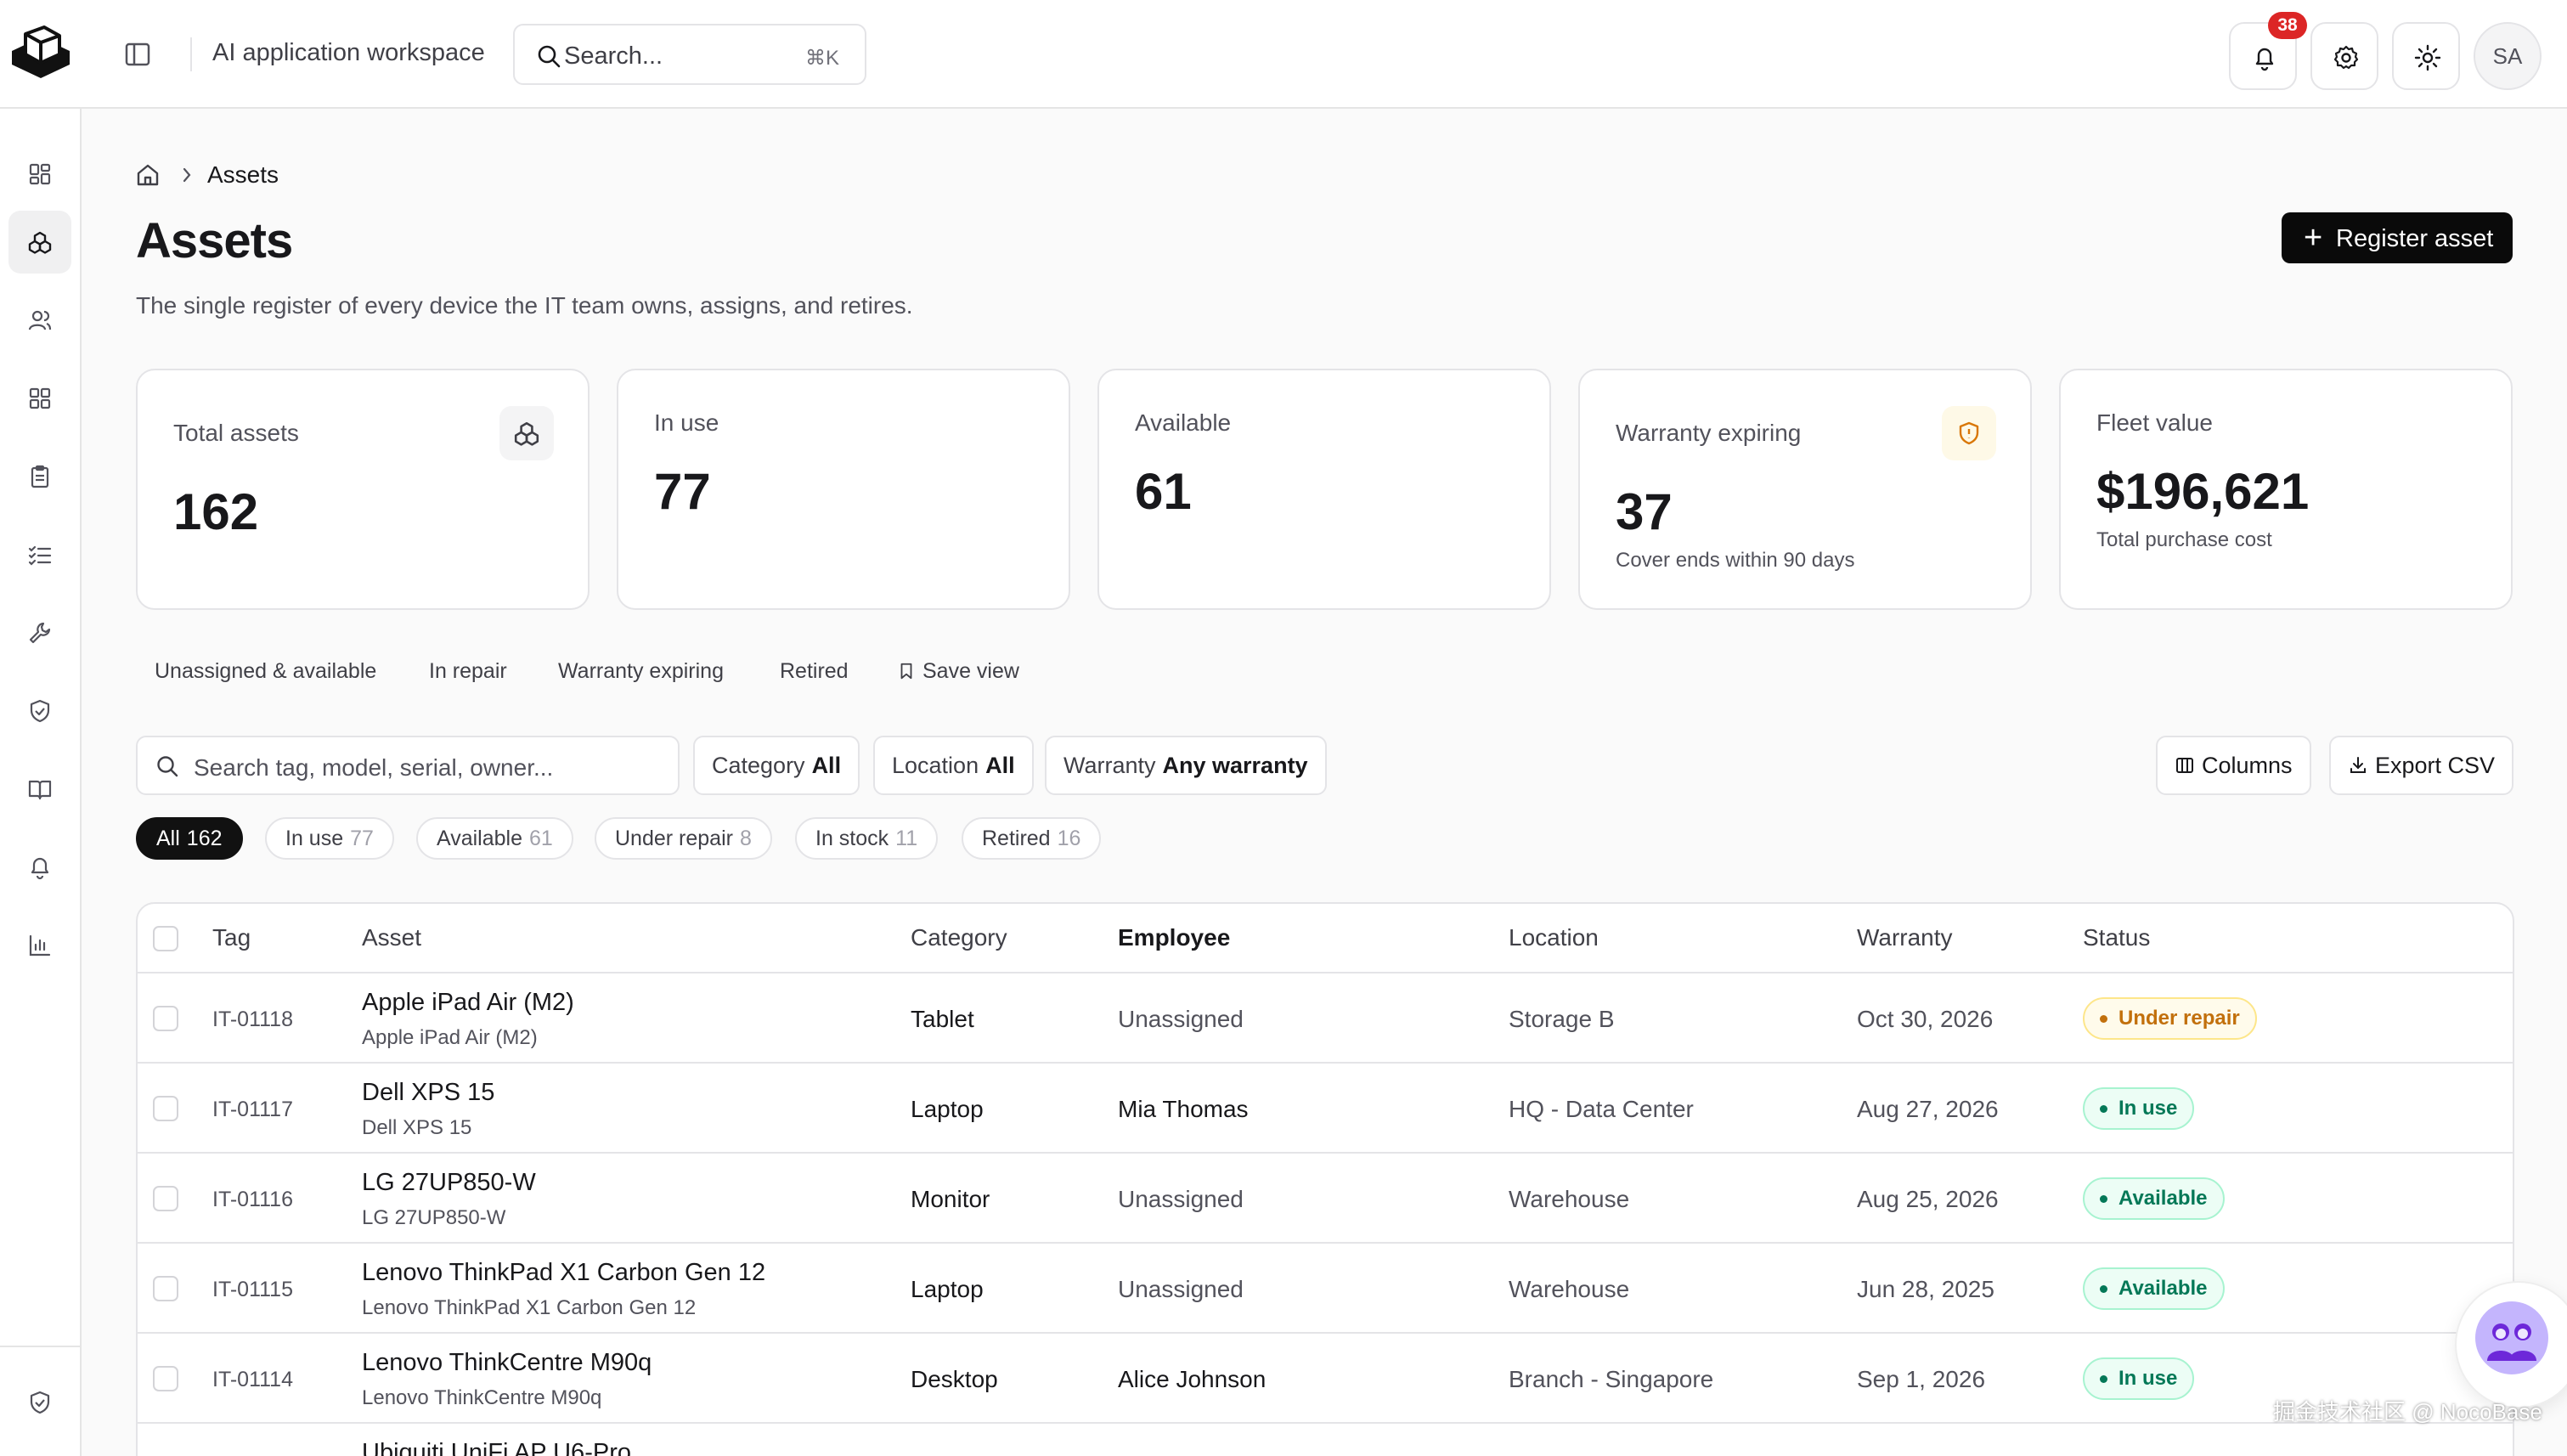  What do you see at coordinates (468, 672) in the screenshot?
I see `saved-view-in-repair: In repair` at bounding box center [468, 672].